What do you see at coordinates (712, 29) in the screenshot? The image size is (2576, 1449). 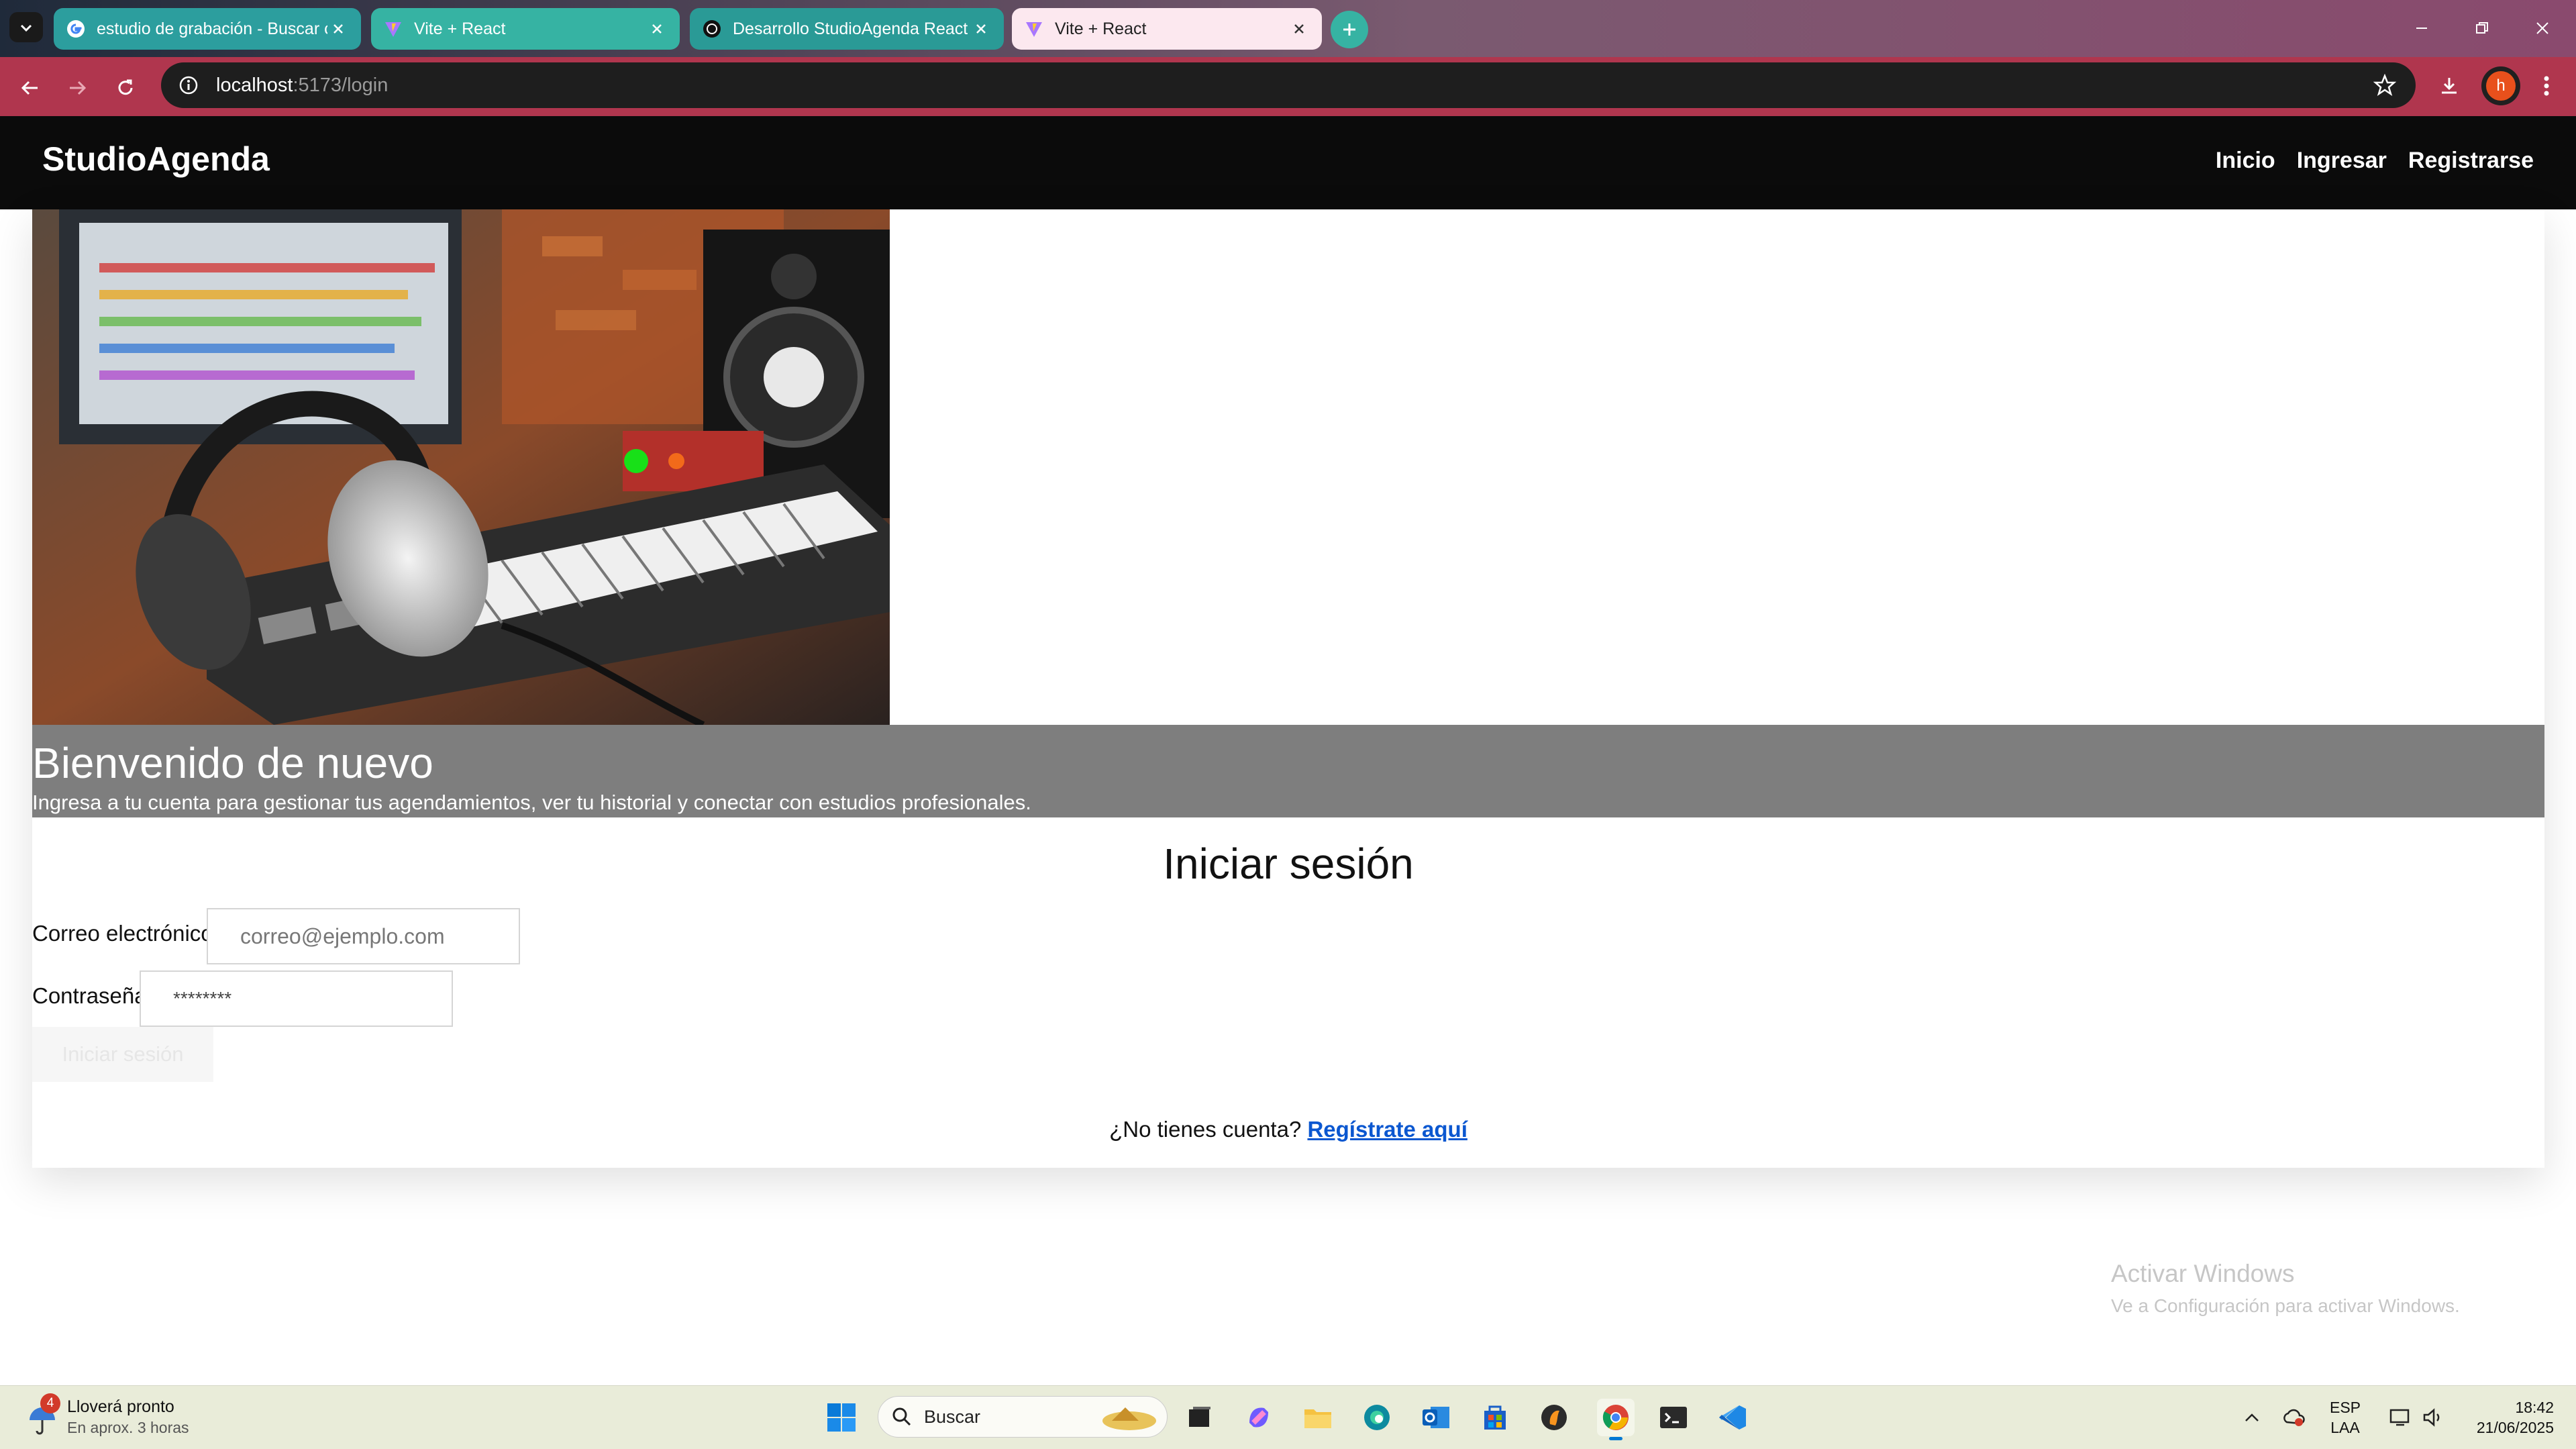 I see `chatgpt-icon` at bounding box center [712, 29].